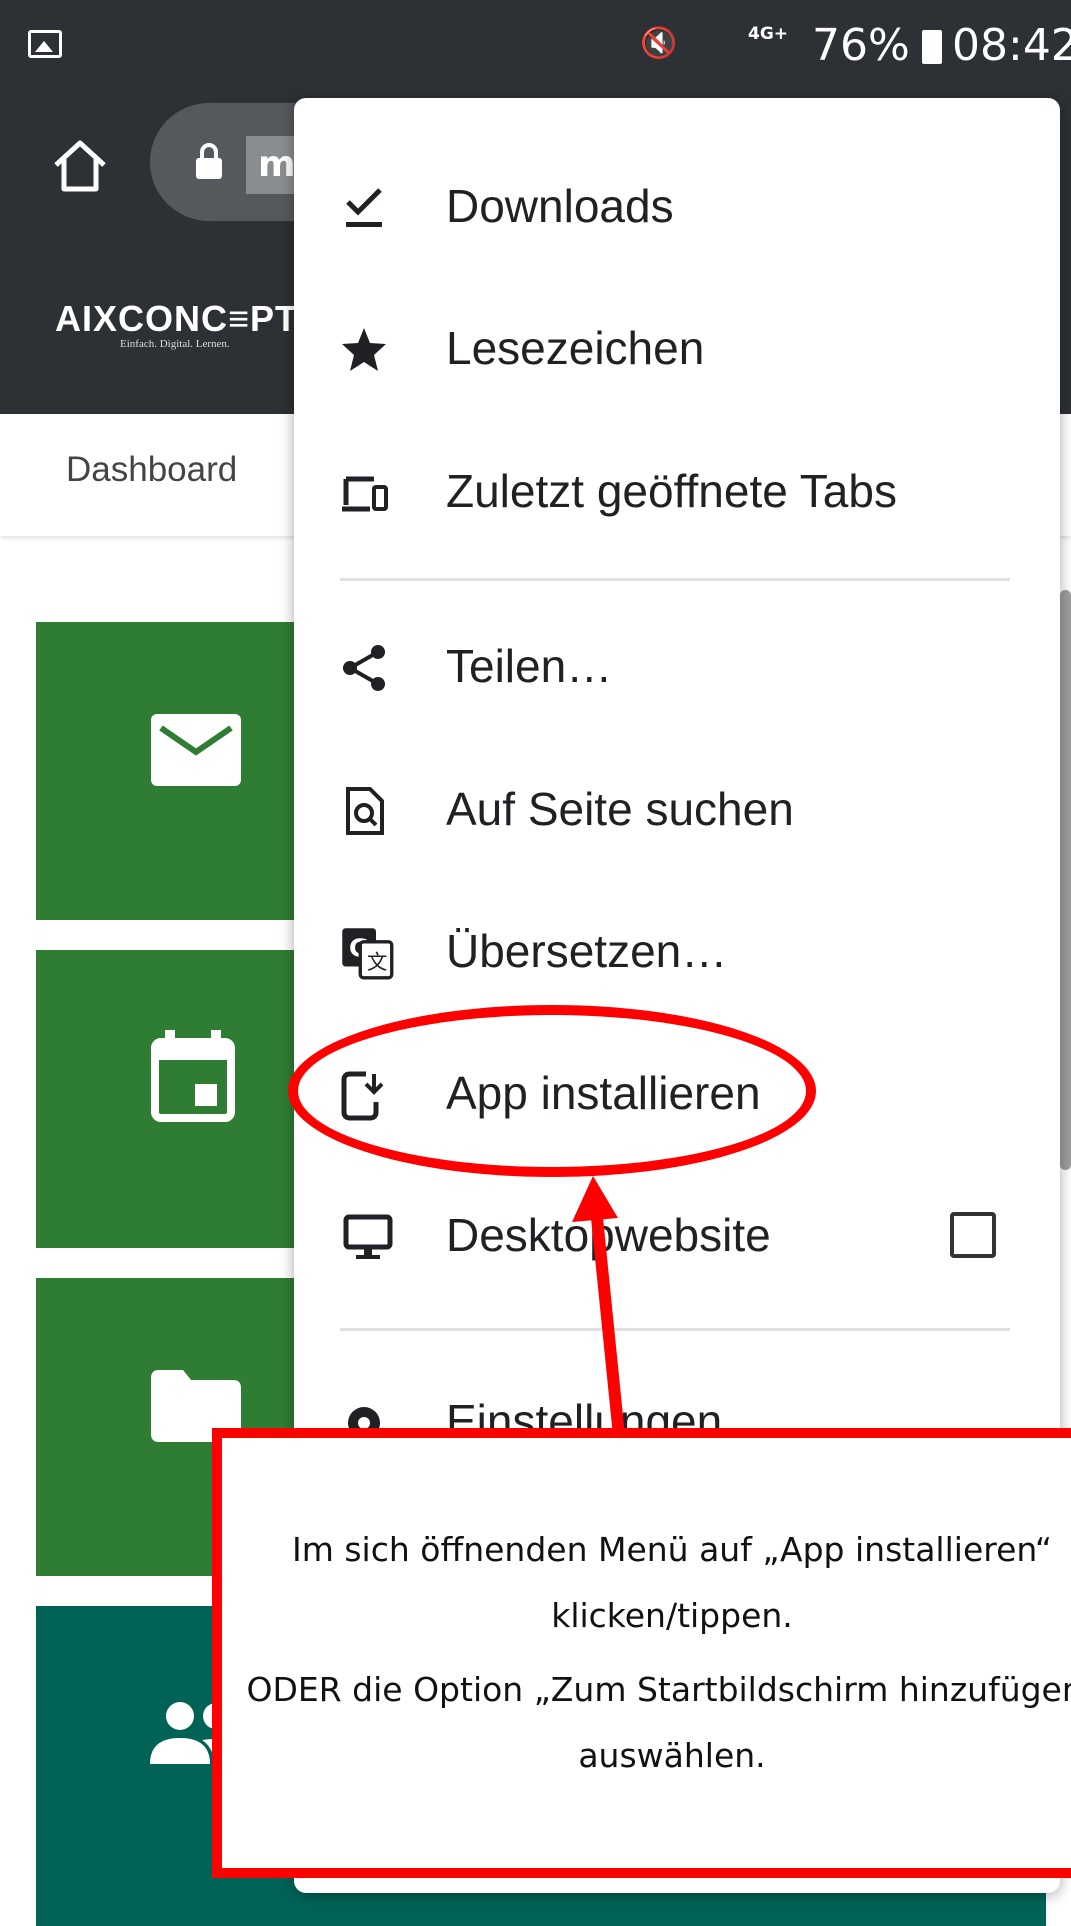  I want to click on svg-text: 文, so click(377, 962).